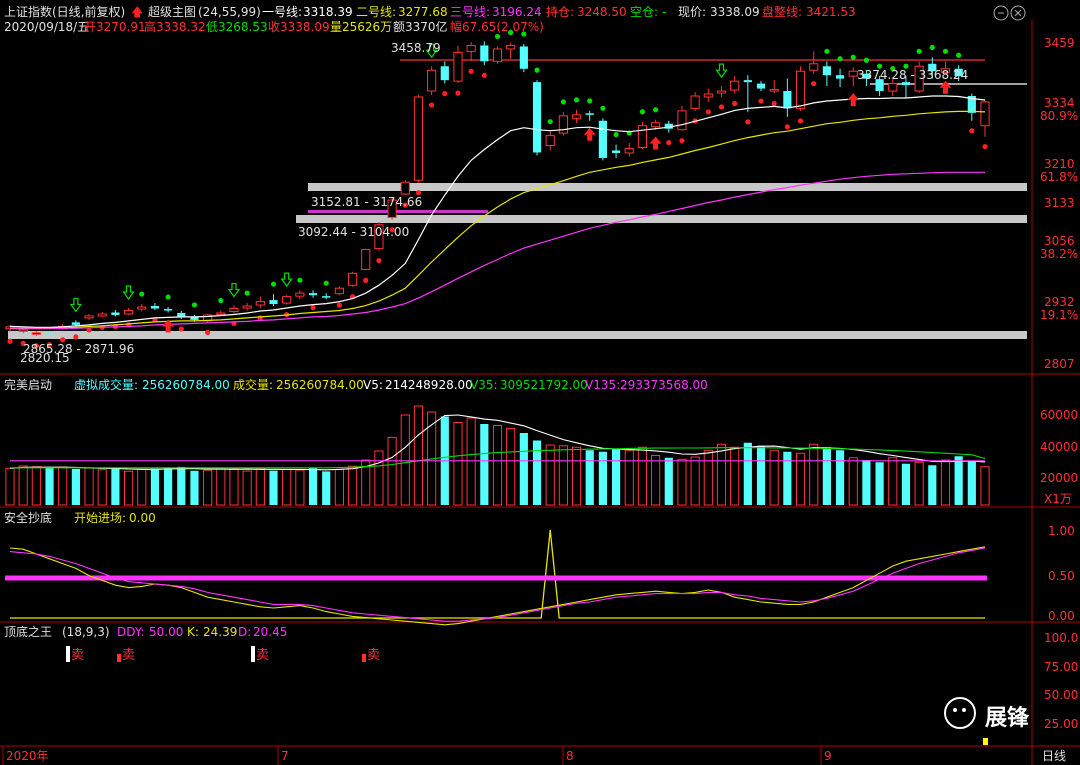  Describe the element at coordinates (664, 12) in the screenshot. I see `empty-value: -` at that location.